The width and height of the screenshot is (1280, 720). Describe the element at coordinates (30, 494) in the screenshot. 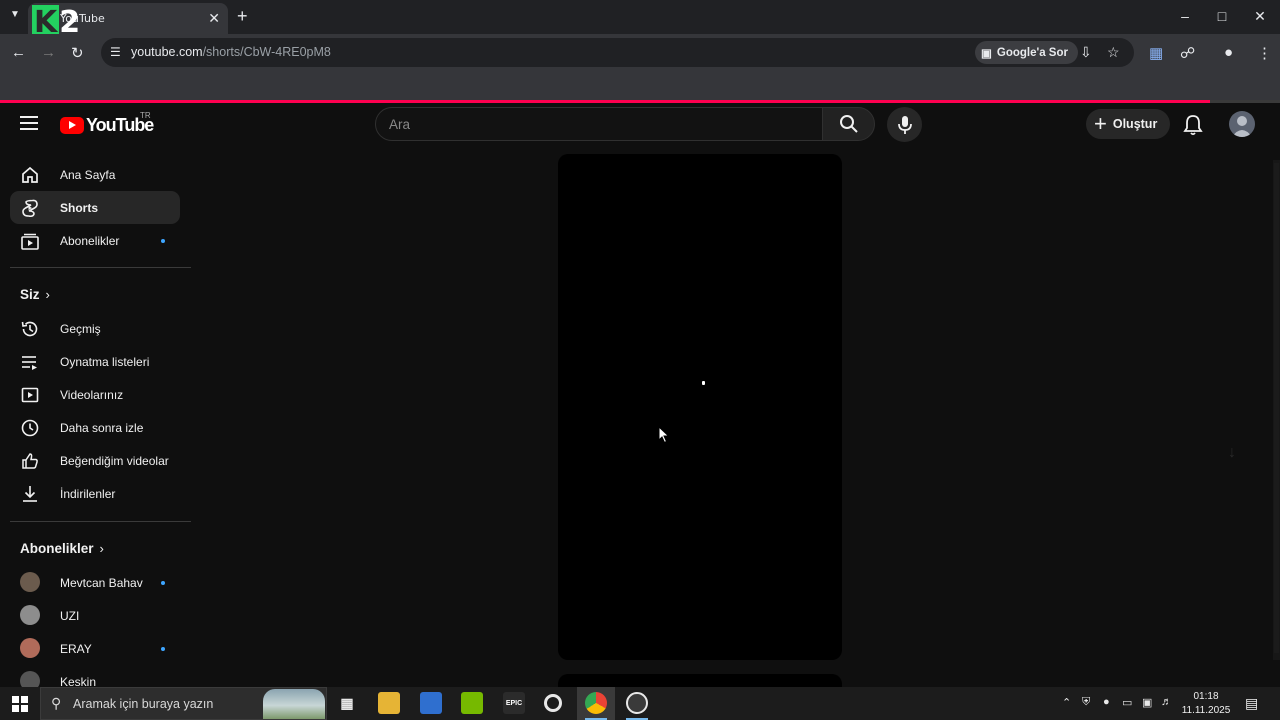

I see `downloads-icon` at that location.